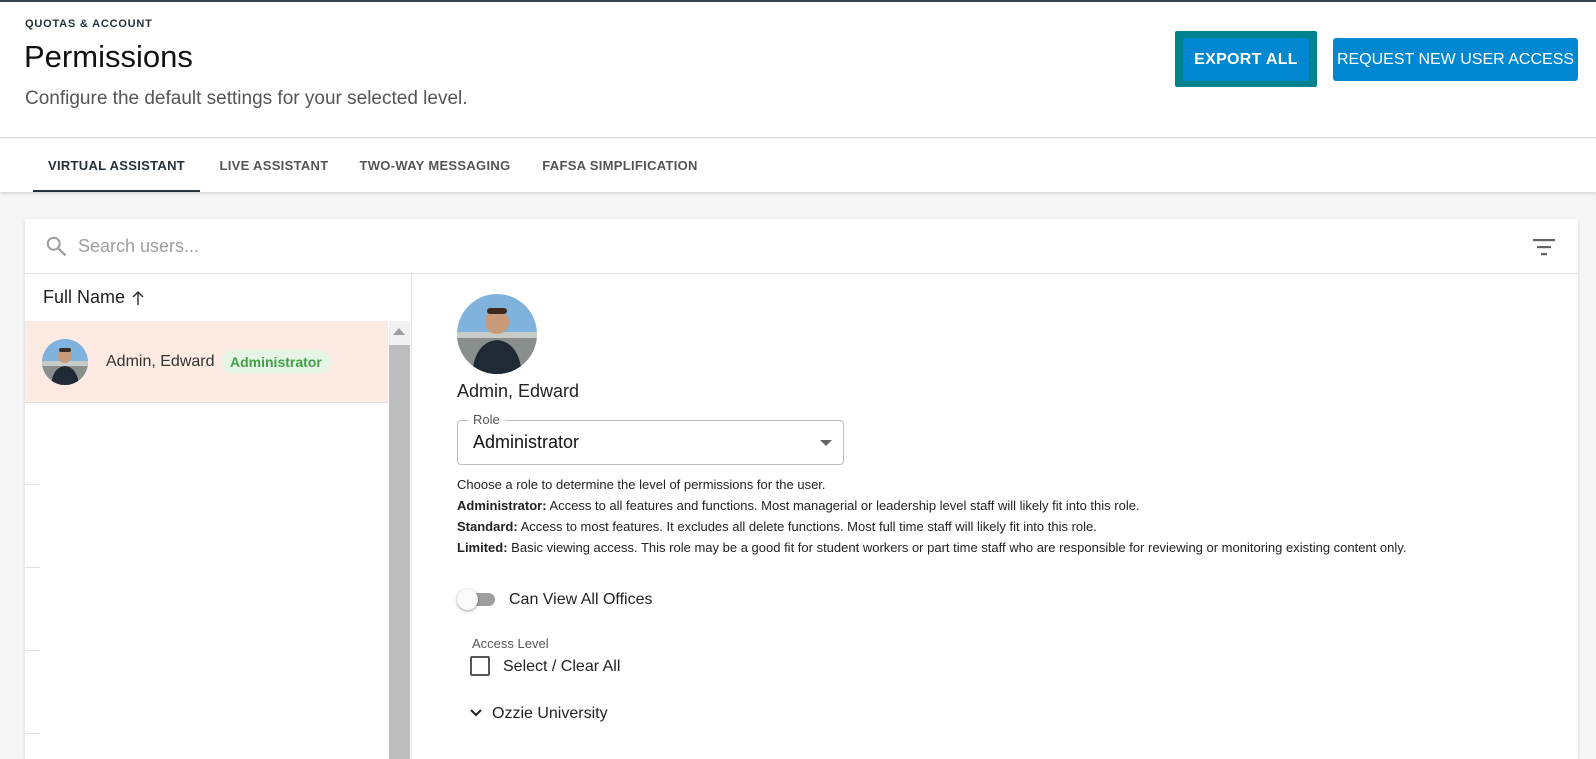 The width and height of the screenshot is (1596, 759). Describe the element at coordinates (486, 419) in the screenshot. I see `role-select-label: Role` at that location.